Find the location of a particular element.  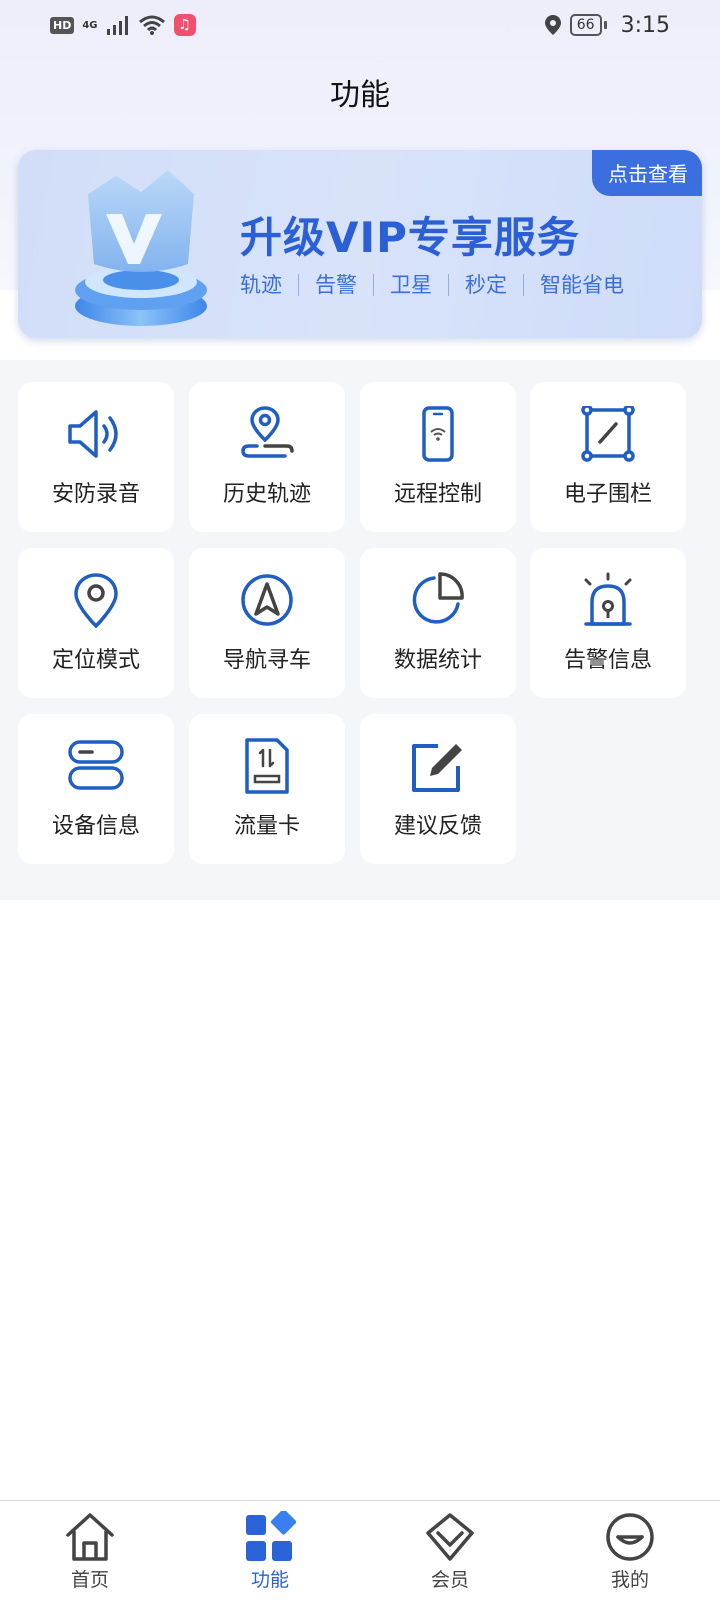

tile-label: 流量卡 is located at coordinates (266, 826).